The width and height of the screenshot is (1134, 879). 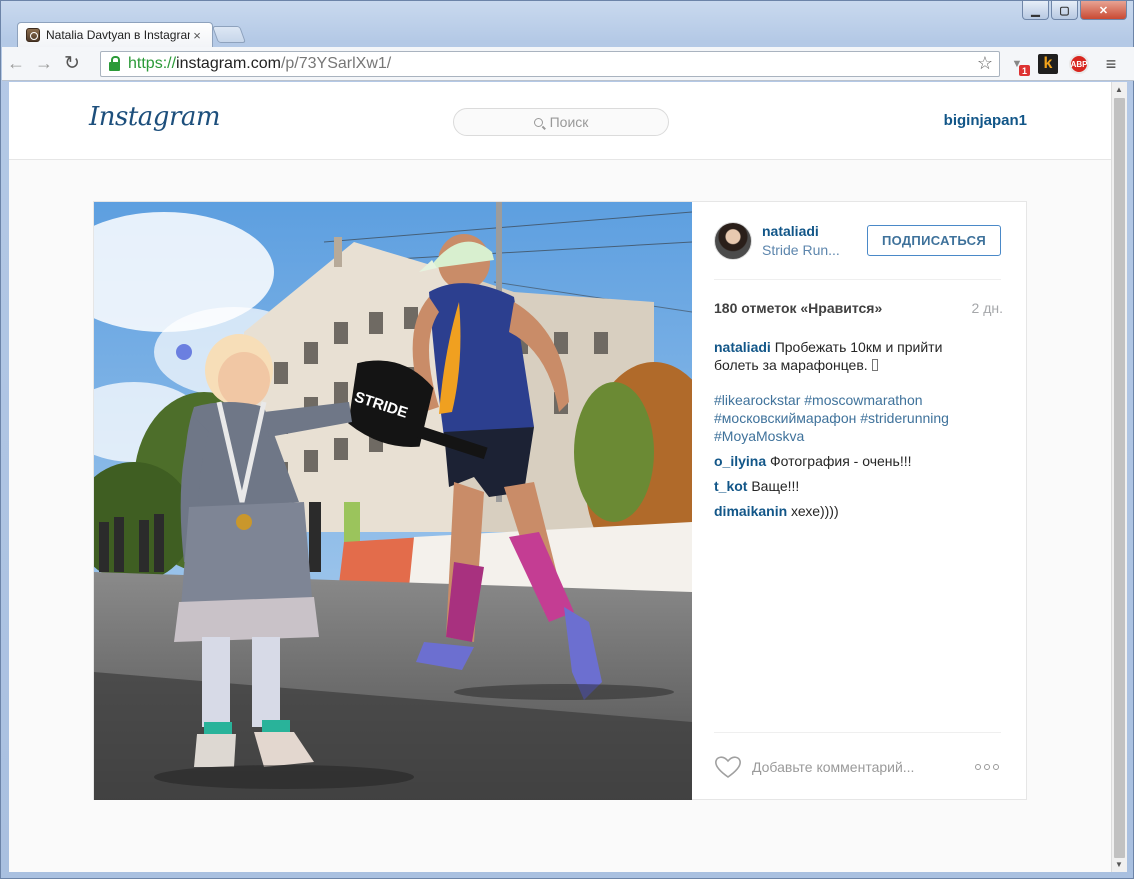 I want to click on adblock-extension-icon: ABP, so click(x=1079, y=64).